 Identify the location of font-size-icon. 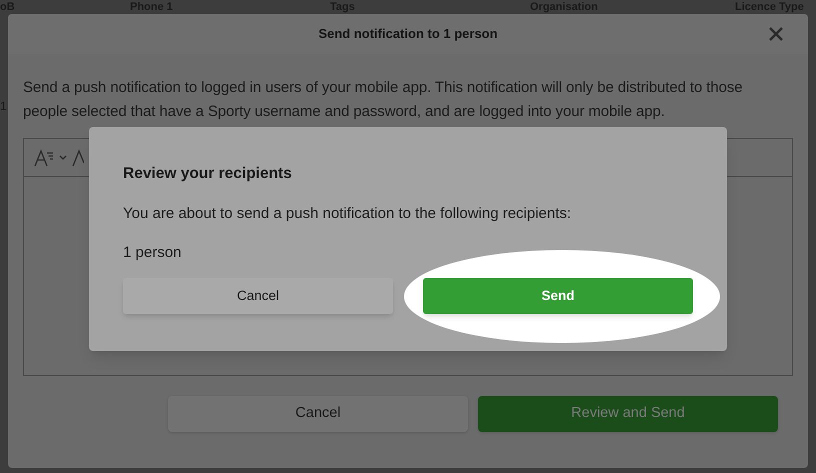
(44, 157).